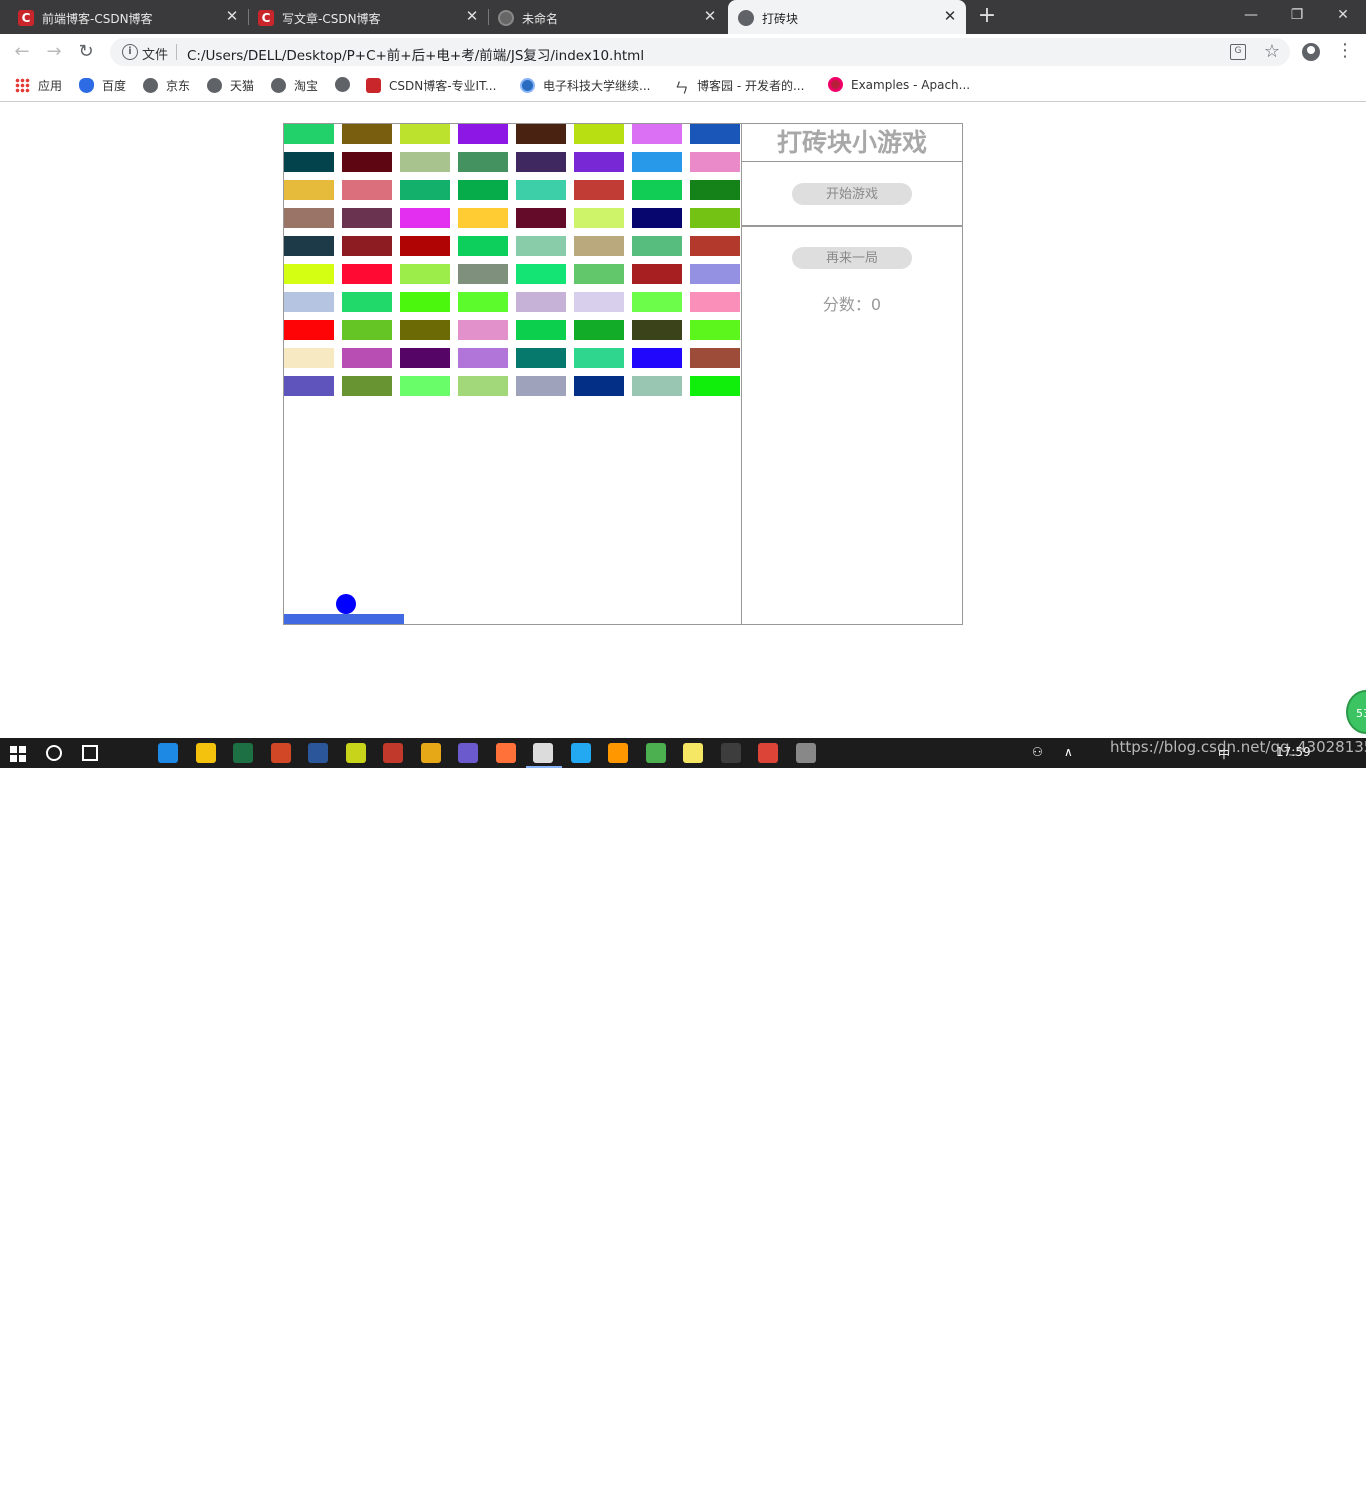 The width and height of the screenshot is (1366, 1496). Describe the element at coordinates (540, 19) in the screenshot. I see `tab-title: 未命名` at that location.